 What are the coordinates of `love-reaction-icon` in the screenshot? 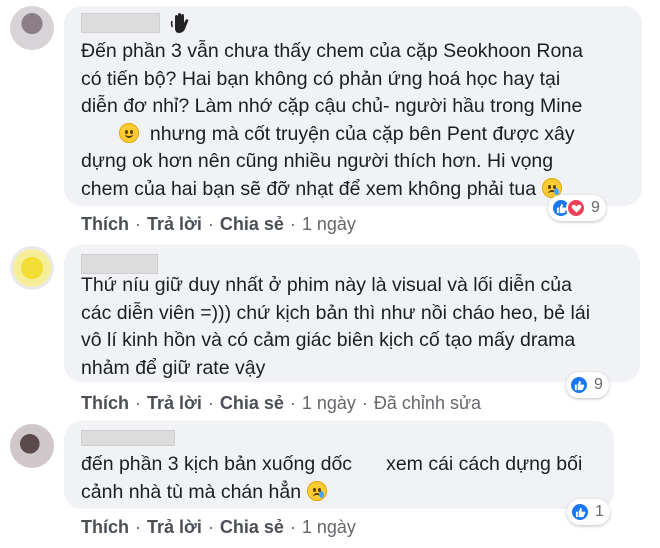 It's located at (576, 208).